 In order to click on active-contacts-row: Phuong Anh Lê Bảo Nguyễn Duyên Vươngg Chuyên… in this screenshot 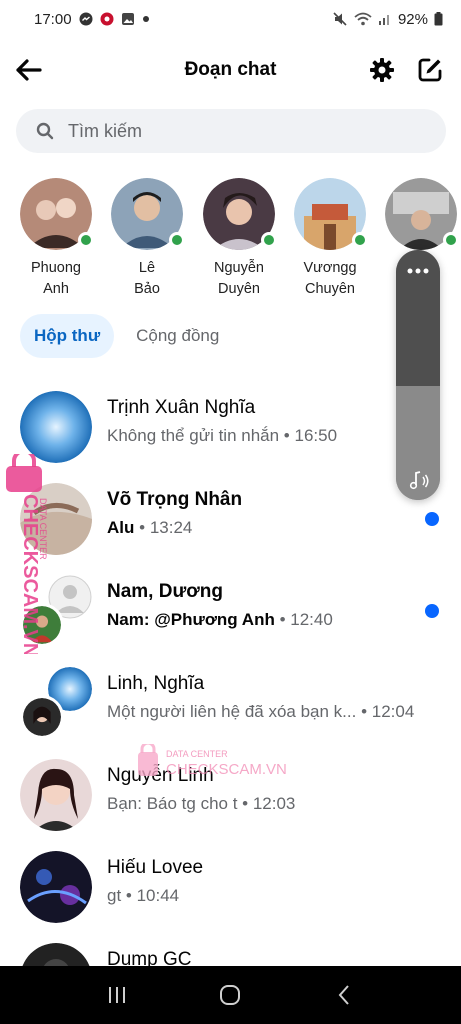, I will do `click(230, 238)`.